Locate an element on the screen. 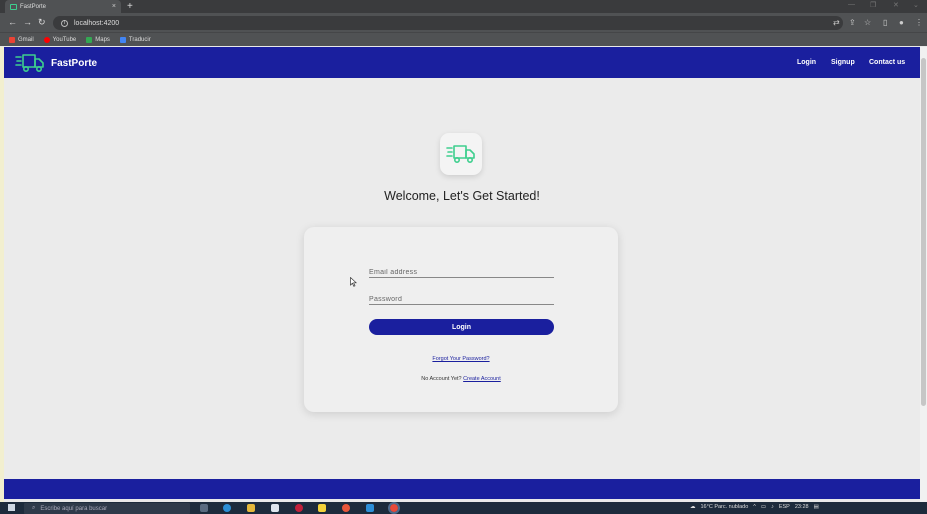  chevron-down-icon: ⌄ is located at coordinates (916, 5).